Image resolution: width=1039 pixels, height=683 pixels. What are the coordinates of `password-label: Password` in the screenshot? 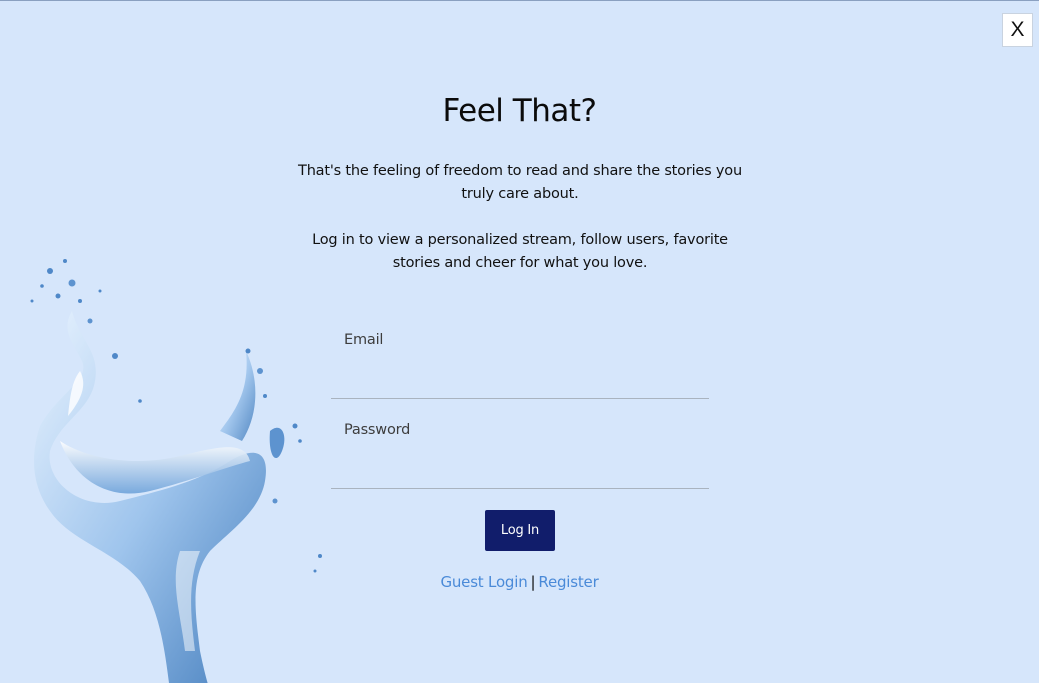 It's located at (377, 430).